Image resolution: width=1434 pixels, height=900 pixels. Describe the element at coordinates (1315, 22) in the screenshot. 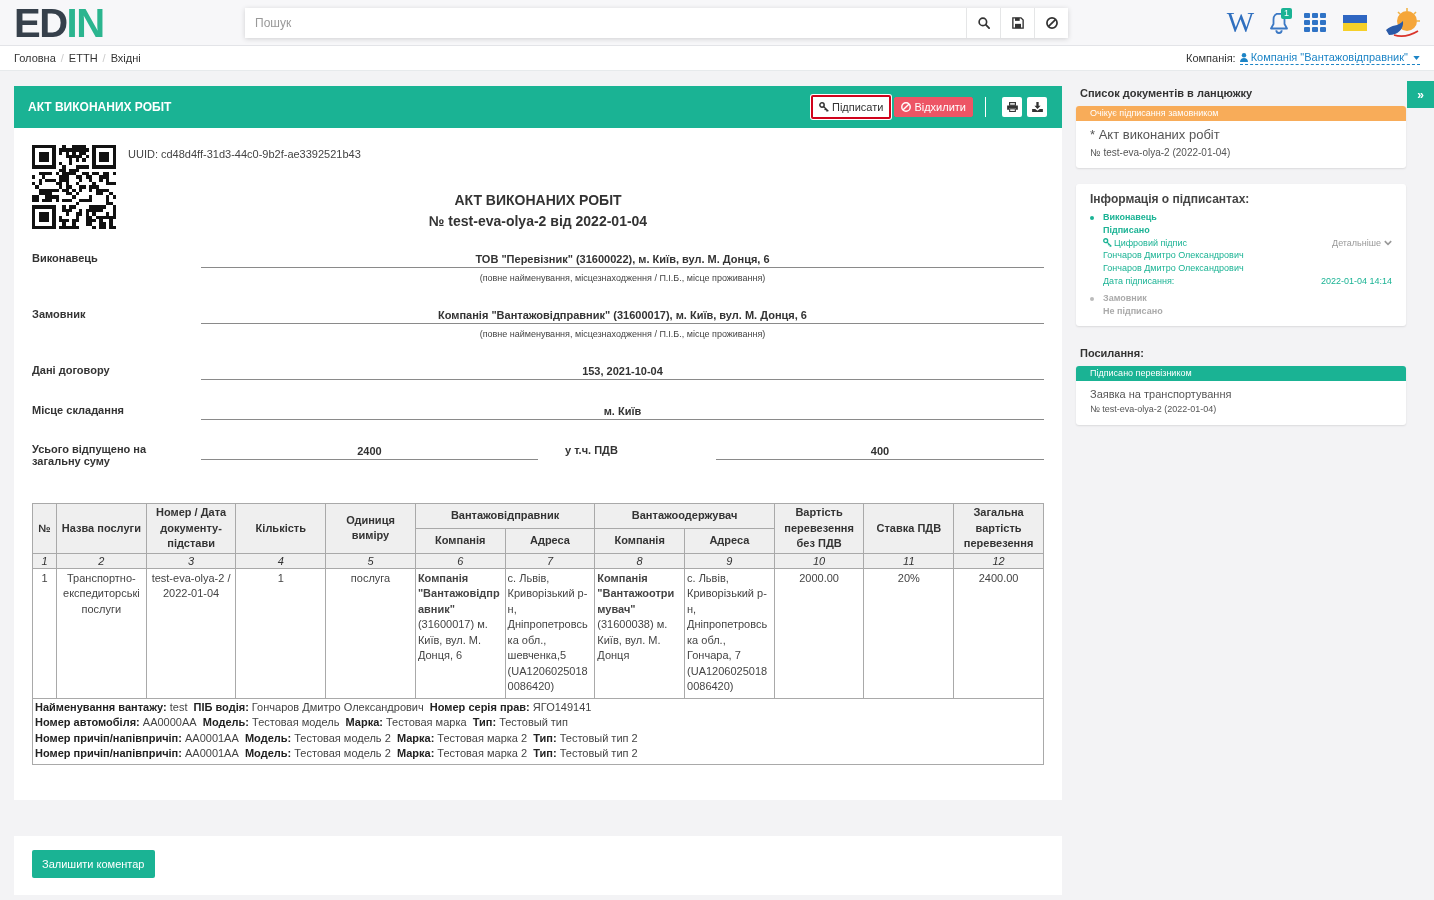

I see `apps-grid-icon` at that location.